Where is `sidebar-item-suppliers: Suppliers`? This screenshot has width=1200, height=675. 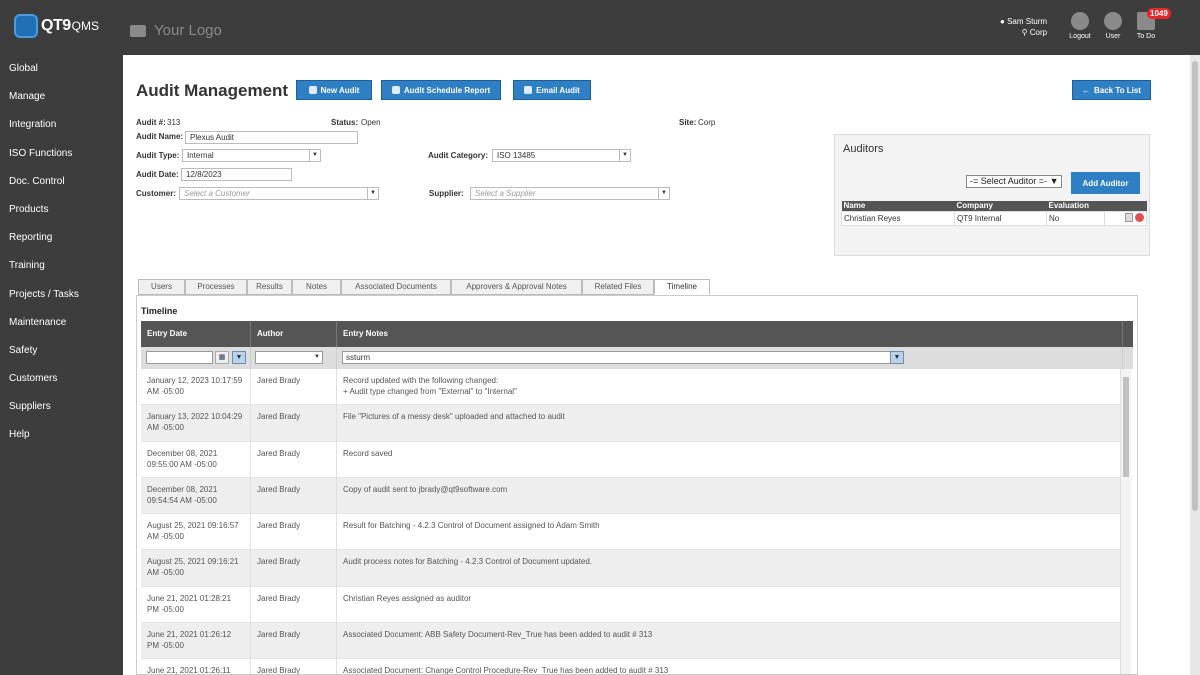 sidebar-item-suppliers: Suppliers is located at coordinates (61, 407).